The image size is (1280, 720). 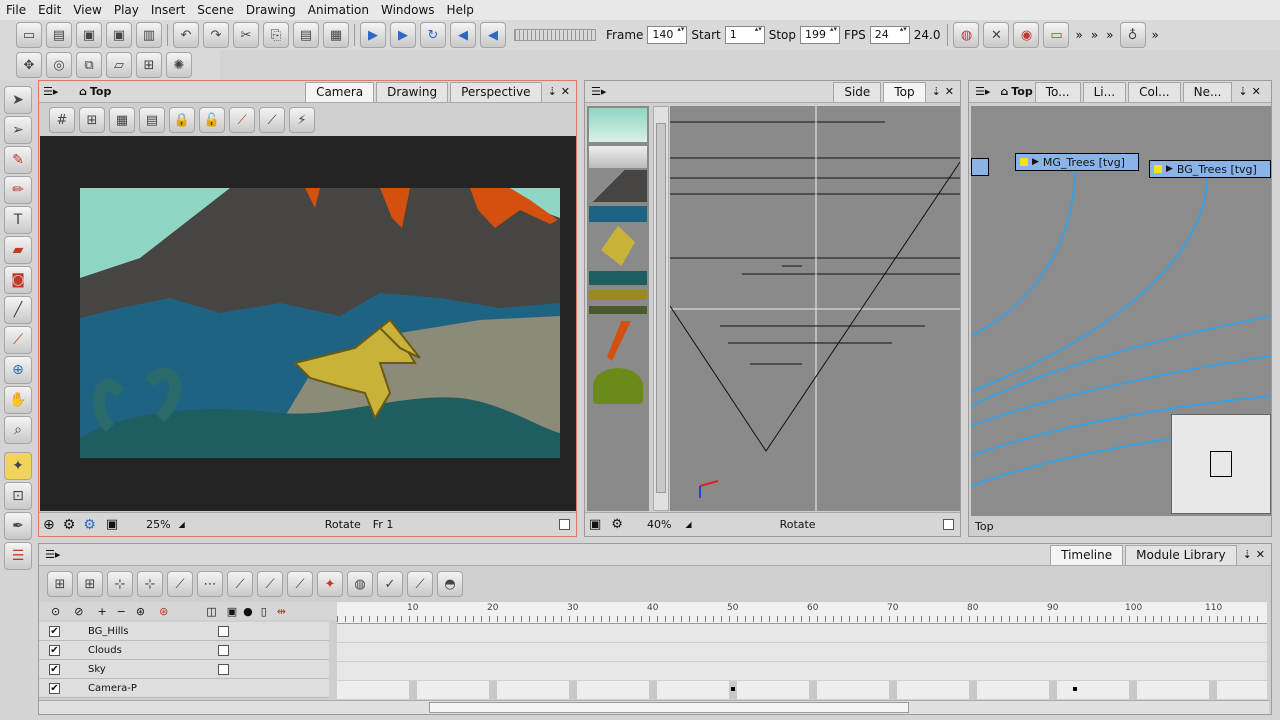 What do you see at coordinates (90, 584) in the screenshot?
I see `add-peg-icon: ⊞` at bounding box center [90, 584].